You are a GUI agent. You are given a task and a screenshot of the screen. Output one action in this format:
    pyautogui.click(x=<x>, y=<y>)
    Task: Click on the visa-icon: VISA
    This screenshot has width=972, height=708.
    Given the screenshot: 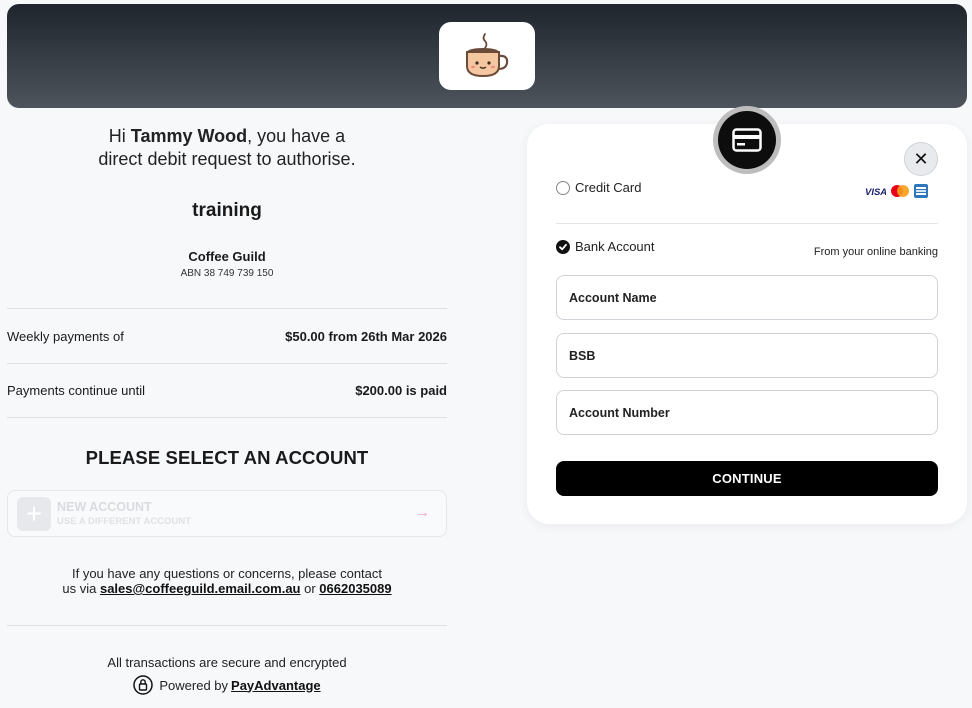 What is the action you would take?
    pyautogui.click(x=875, y=192)
    